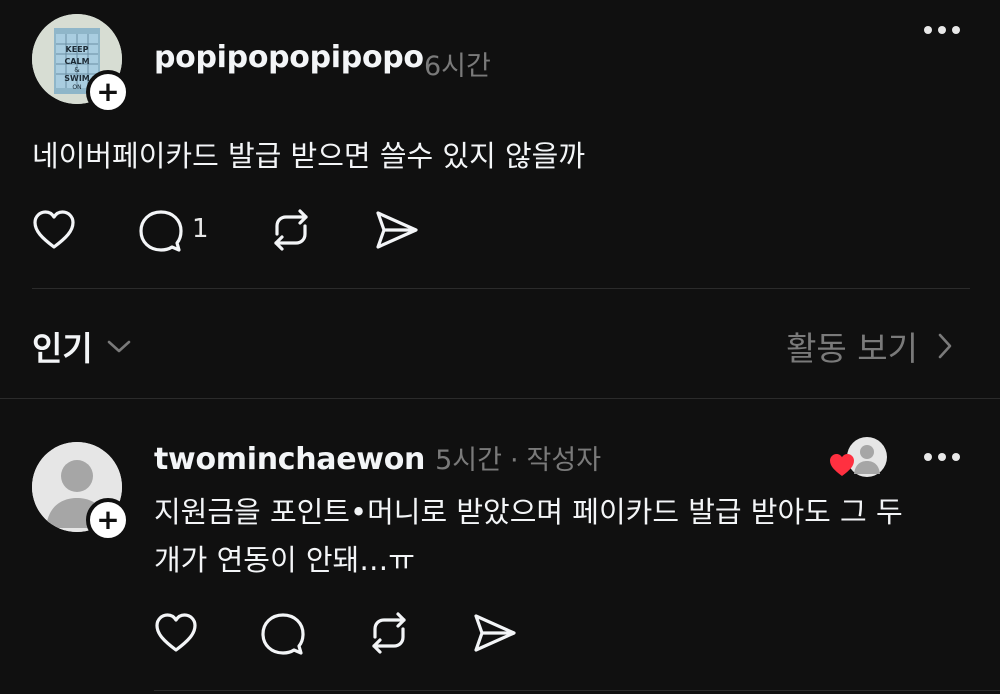 The width and height of the screenshot is (1000, 694). Describe the element at coordinates (200, 229) in the screenshot. I see `reply-count: 1` at that location.